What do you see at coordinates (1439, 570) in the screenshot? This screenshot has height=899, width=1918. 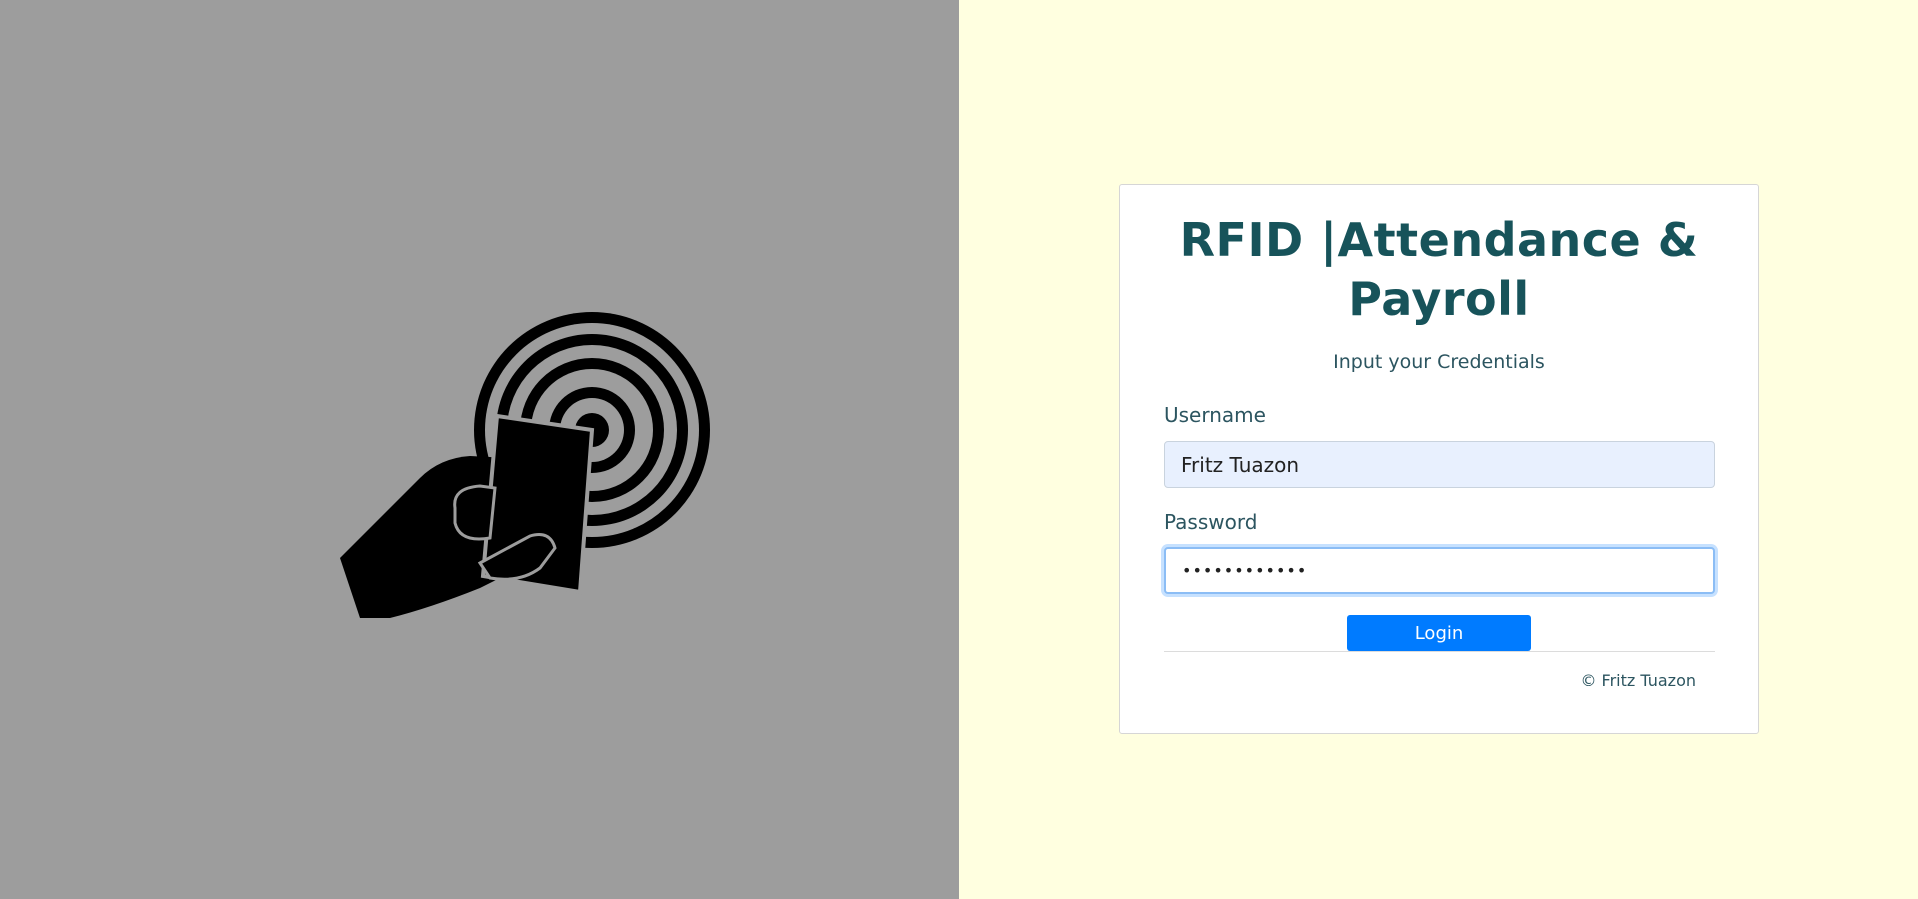 I see `password-input` at bounding box center [1439, 570].